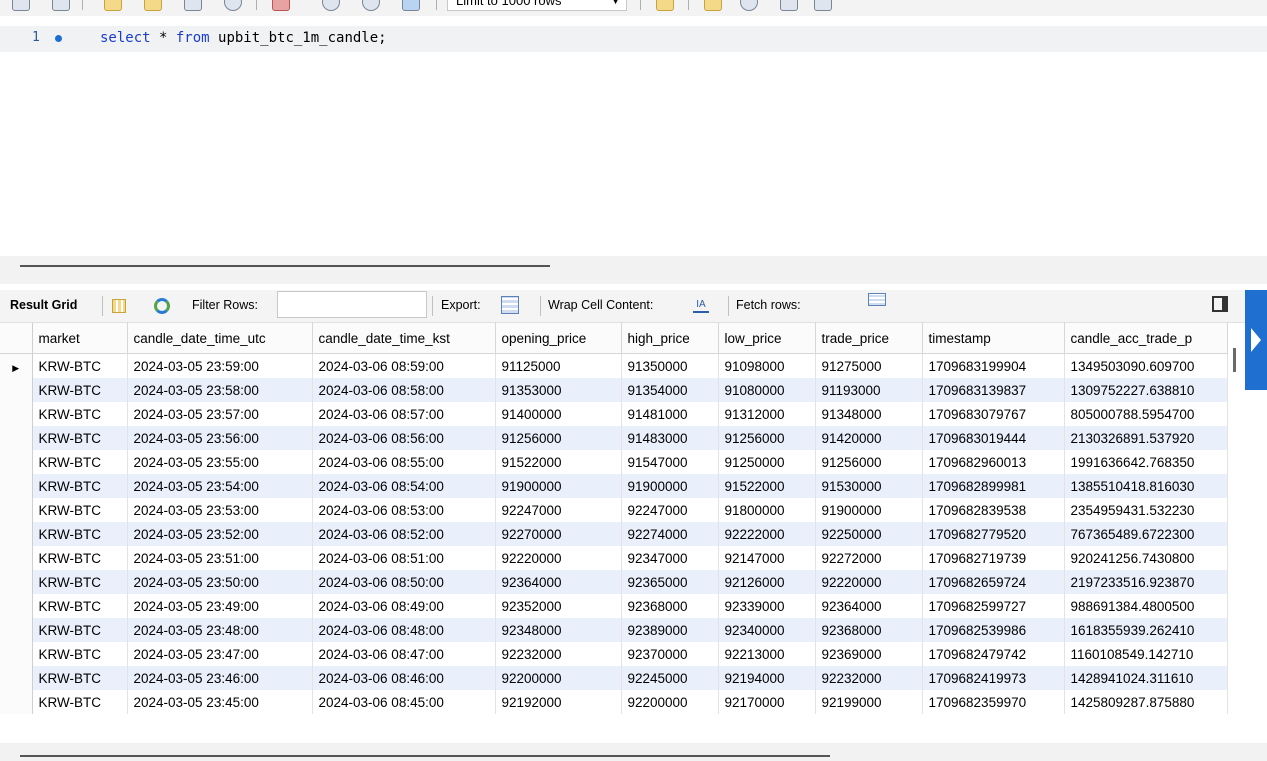 This screenshot has width=1267, height=761. What do you see at coordinates (1220, 304) in the screenshot?
I see `toggle-panel-icon` at bounding box center [1220, 304].